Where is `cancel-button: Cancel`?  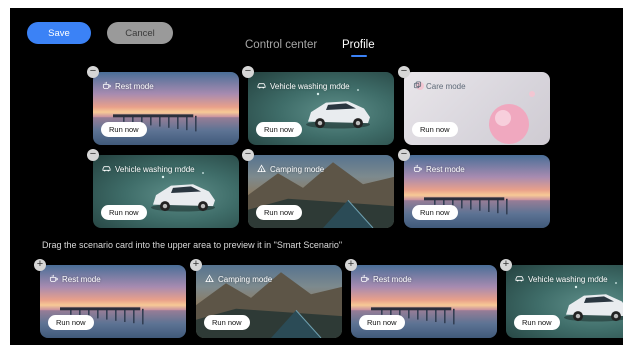 cancel-button: Cancel is located at coordinates (140, 33).